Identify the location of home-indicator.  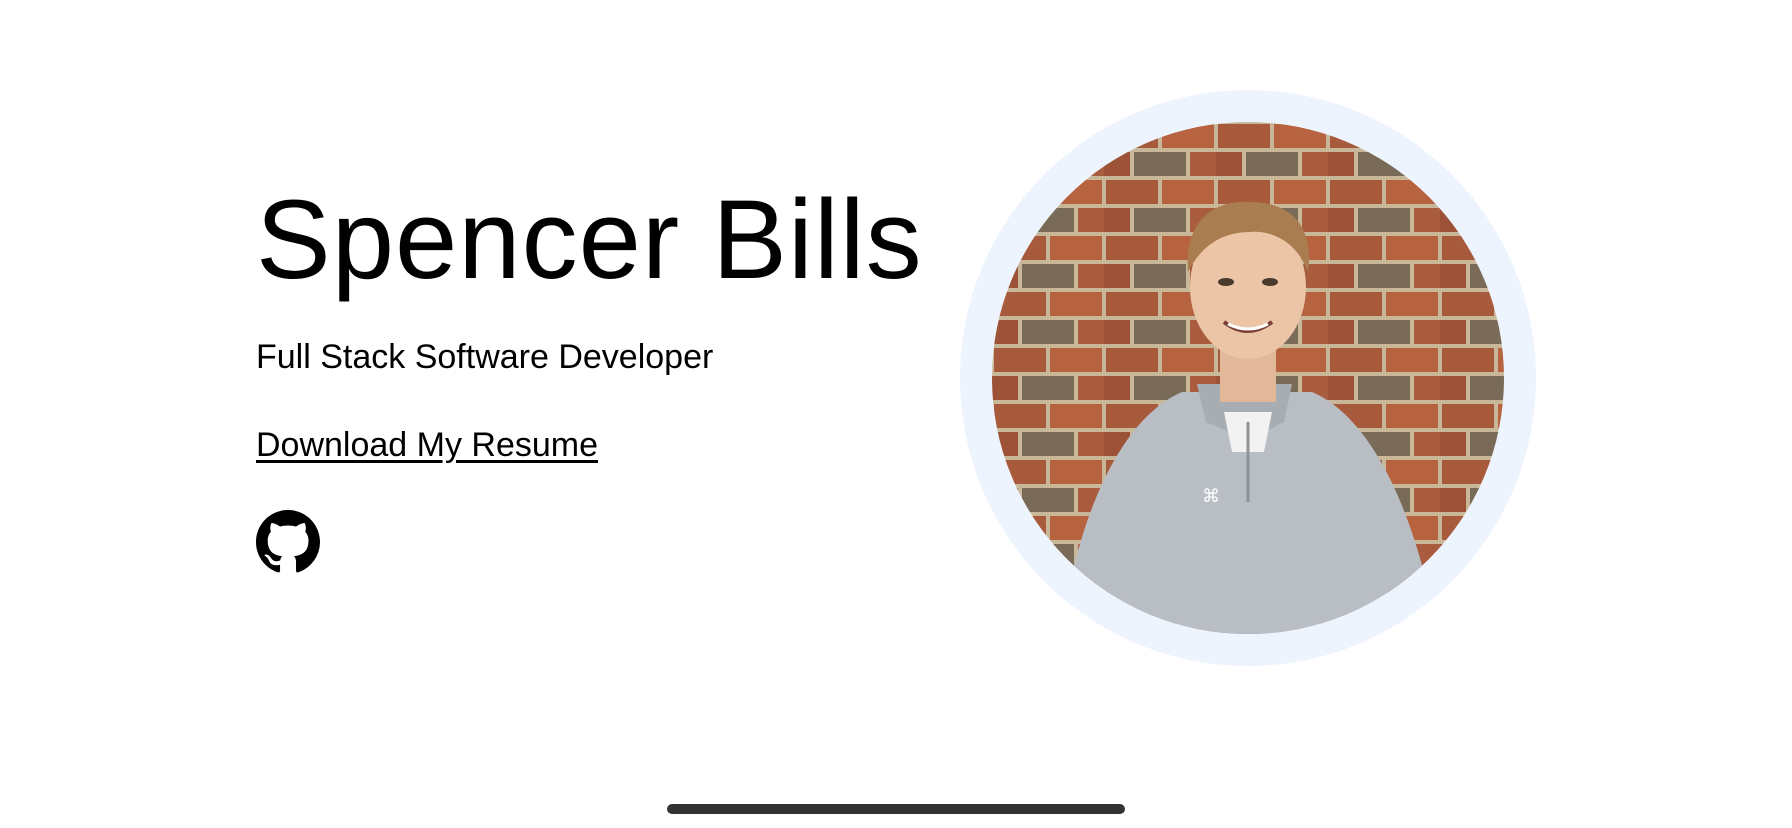
(896, 809).